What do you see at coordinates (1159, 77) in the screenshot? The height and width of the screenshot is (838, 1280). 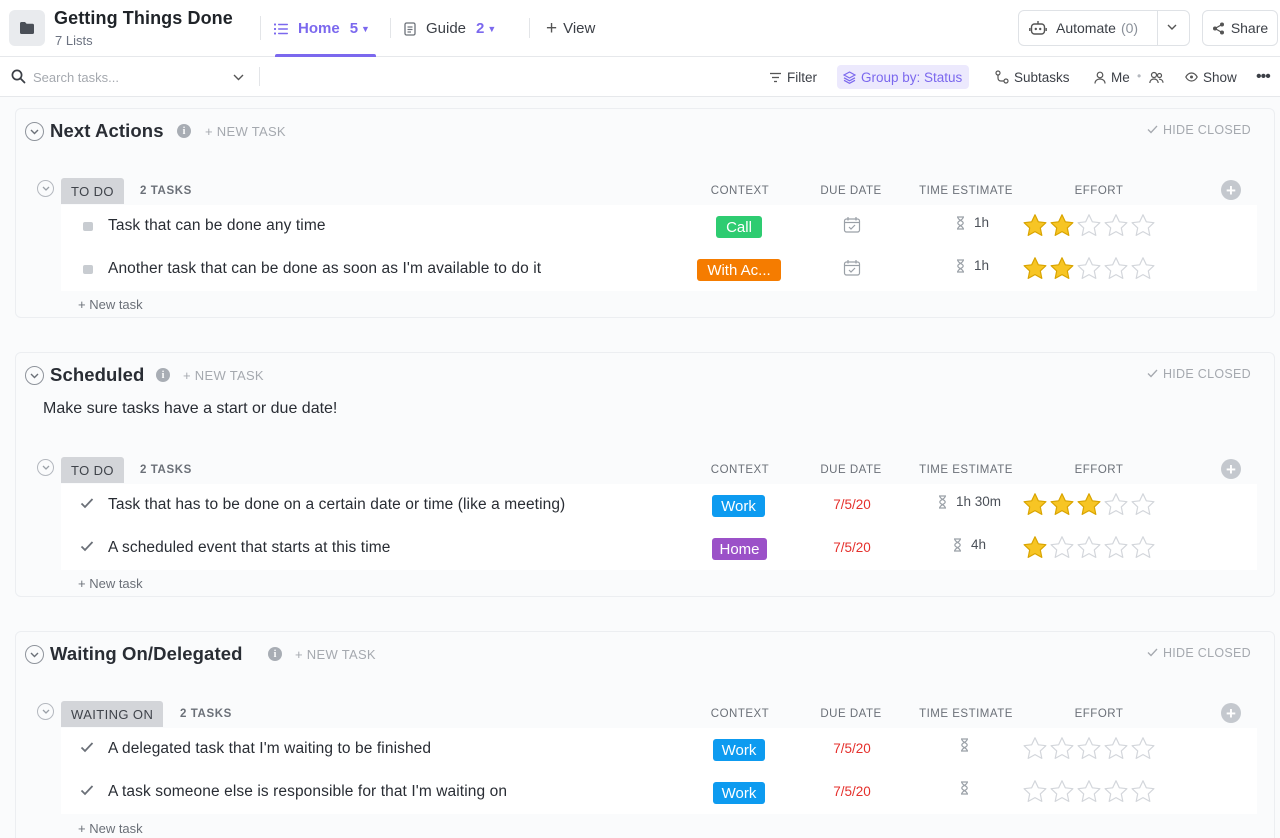 I see `assignees-button` at bounding box center [1159, 77].